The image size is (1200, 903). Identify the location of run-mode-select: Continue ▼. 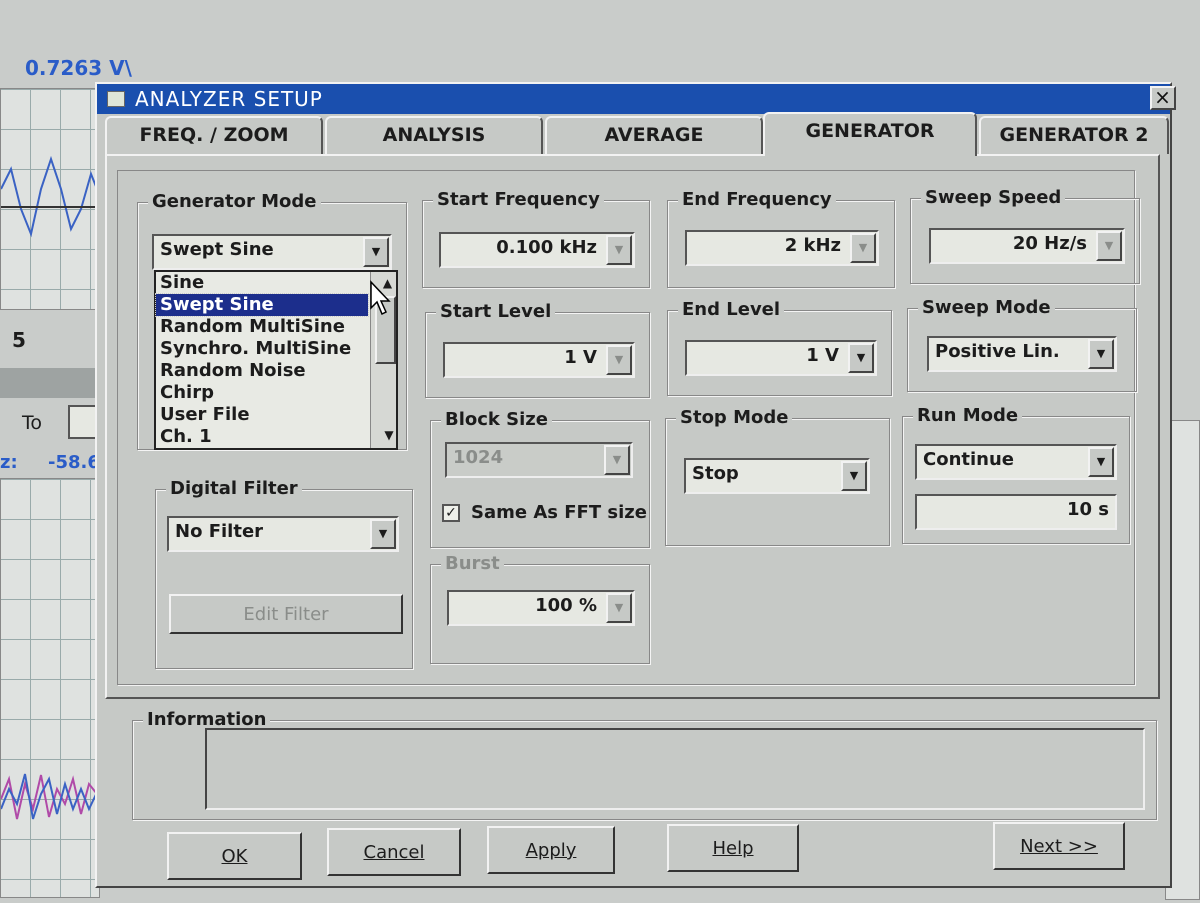
(1016, 462).